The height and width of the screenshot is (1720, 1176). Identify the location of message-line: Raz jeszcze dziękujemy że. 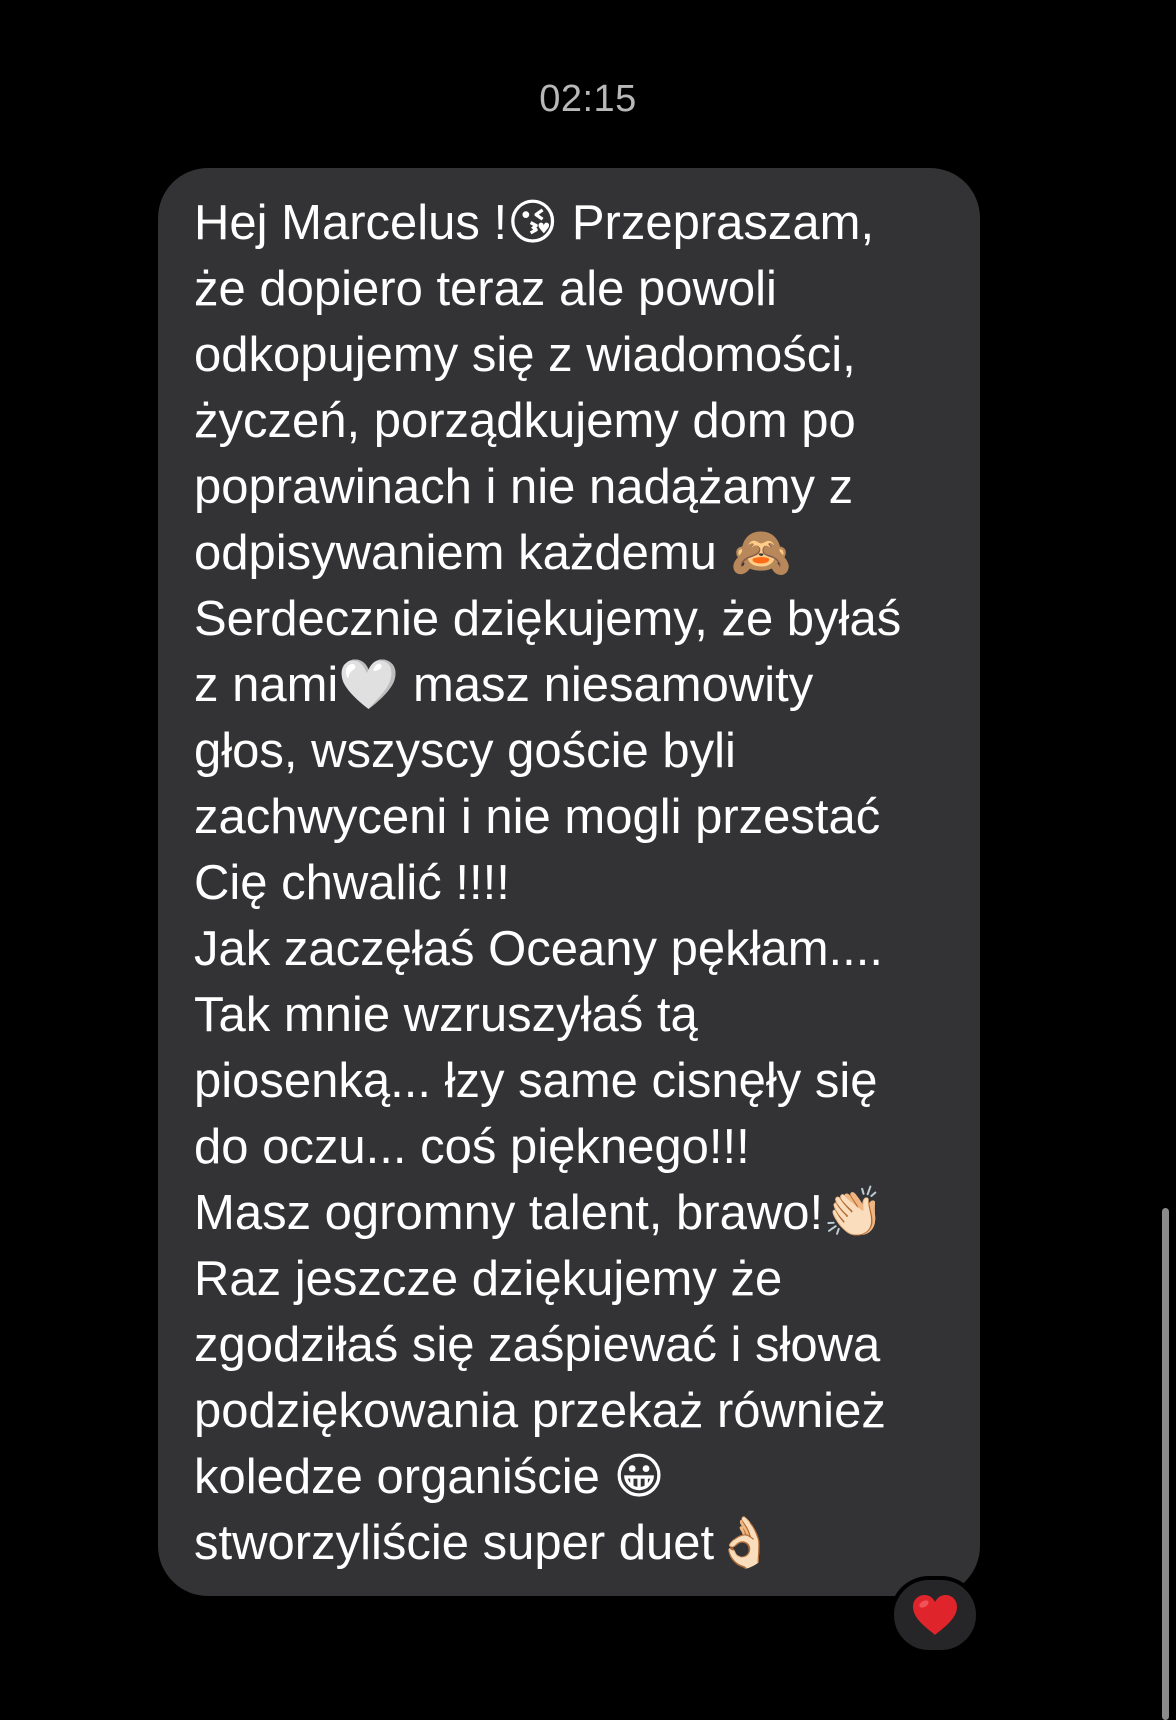
(488, 1279).